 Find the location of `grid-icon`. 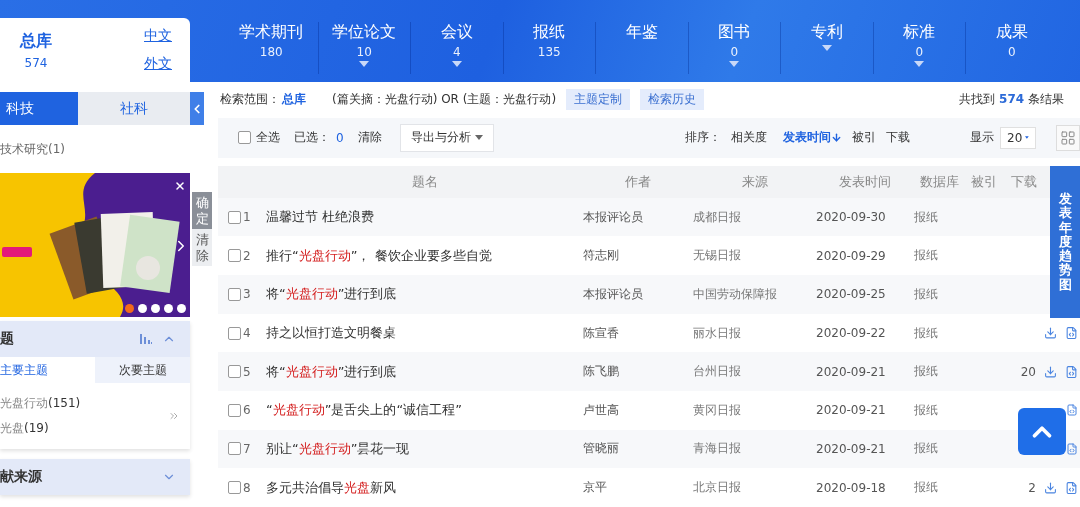

grid-icon is located at coordinates (1068, 137).